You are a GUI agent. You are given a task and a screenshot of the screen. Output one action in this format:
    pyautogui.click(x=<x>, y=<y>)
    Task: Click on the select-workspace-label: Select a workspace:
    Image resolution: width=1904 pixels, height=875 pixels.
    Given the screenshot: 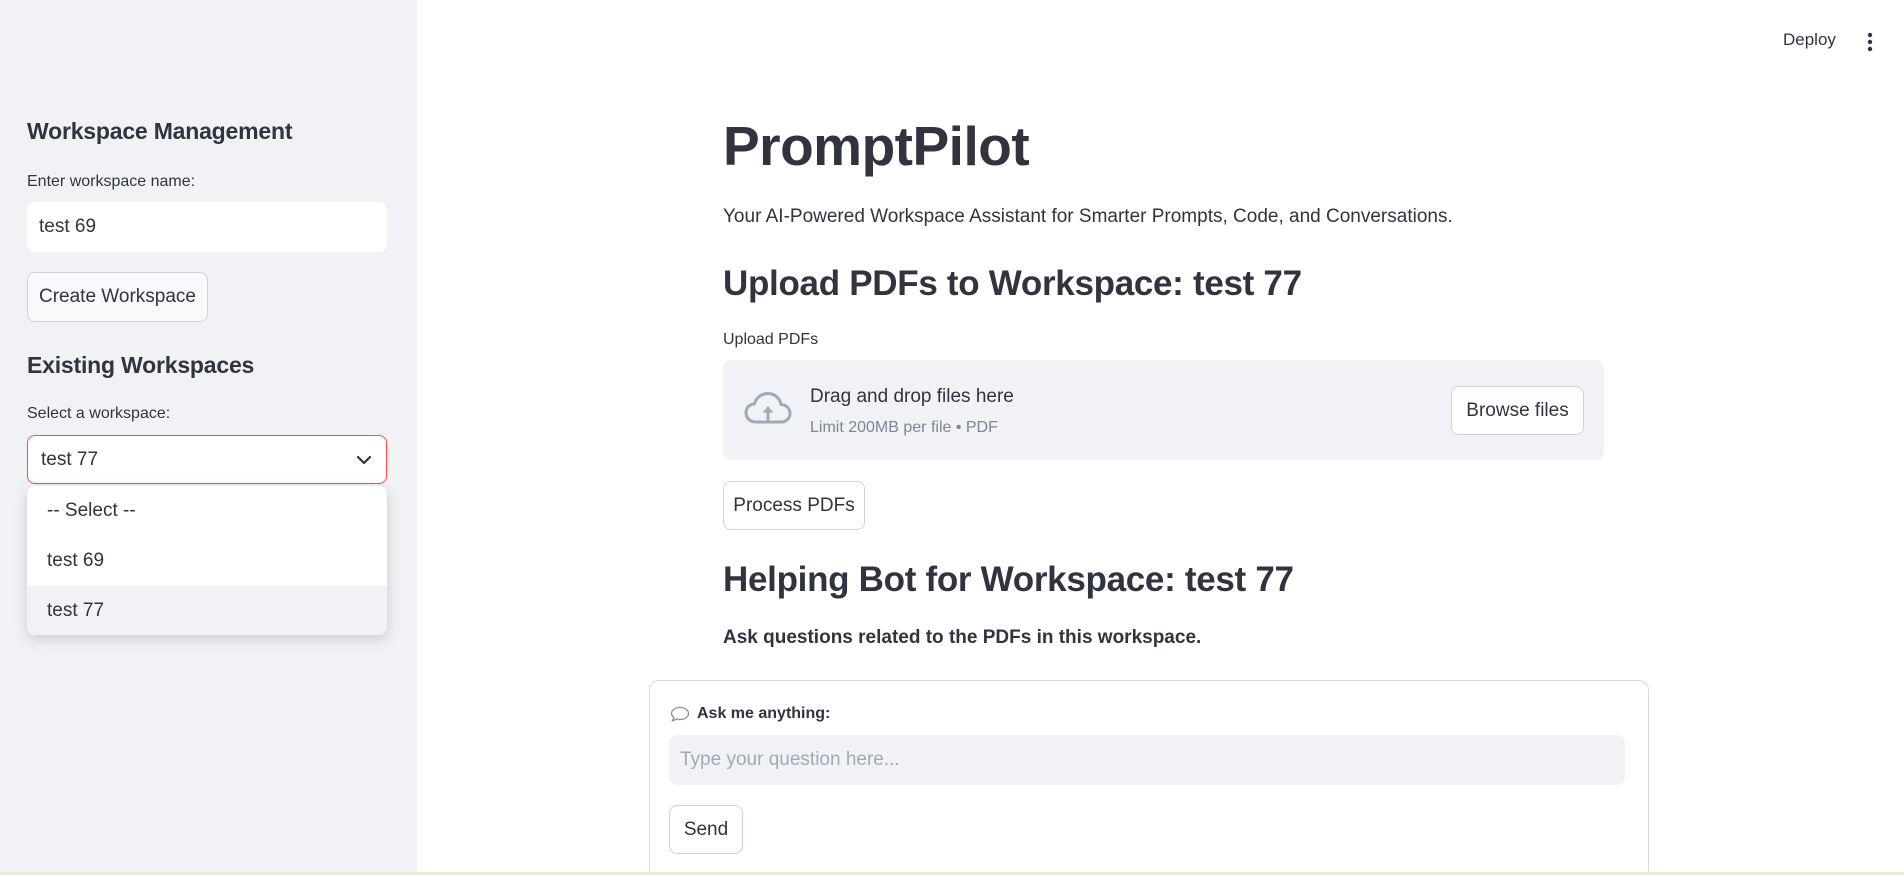 What is the action you would take?
    pyautogui.click(x=99, y=413)
    